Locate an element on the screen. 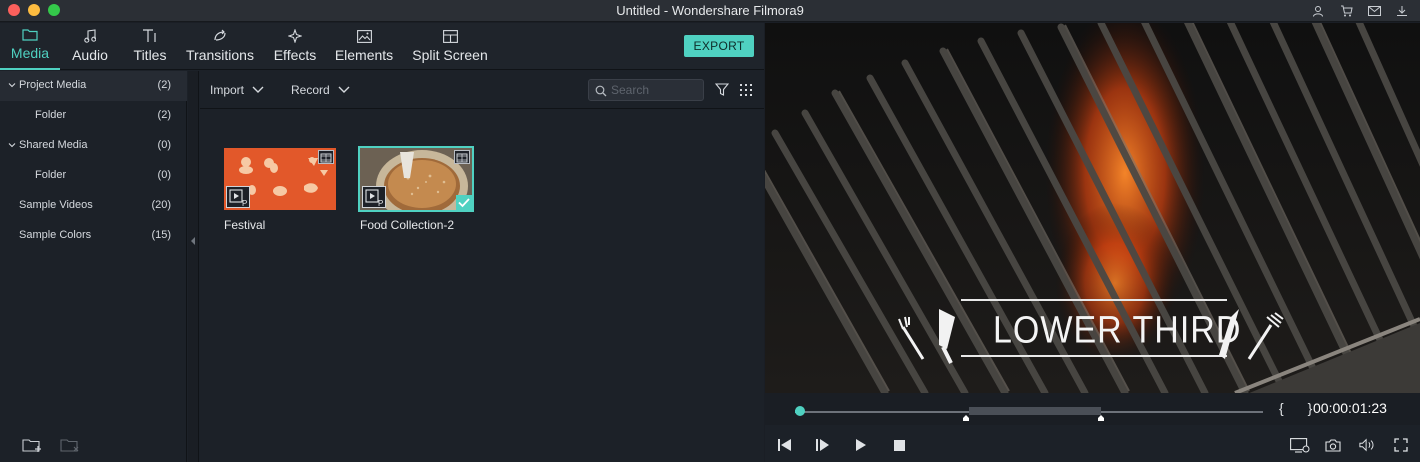 Image resolution: width=1420 pixels, height=462 pixels. sidebar-item-sample-colors: Sample Colors (15) is located at coordinates (93, 236).